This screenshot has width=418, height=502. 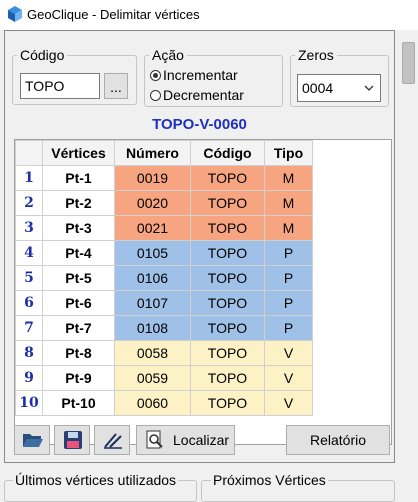 I want to click on cell-numero: 0108, so click(x=152, y=328).